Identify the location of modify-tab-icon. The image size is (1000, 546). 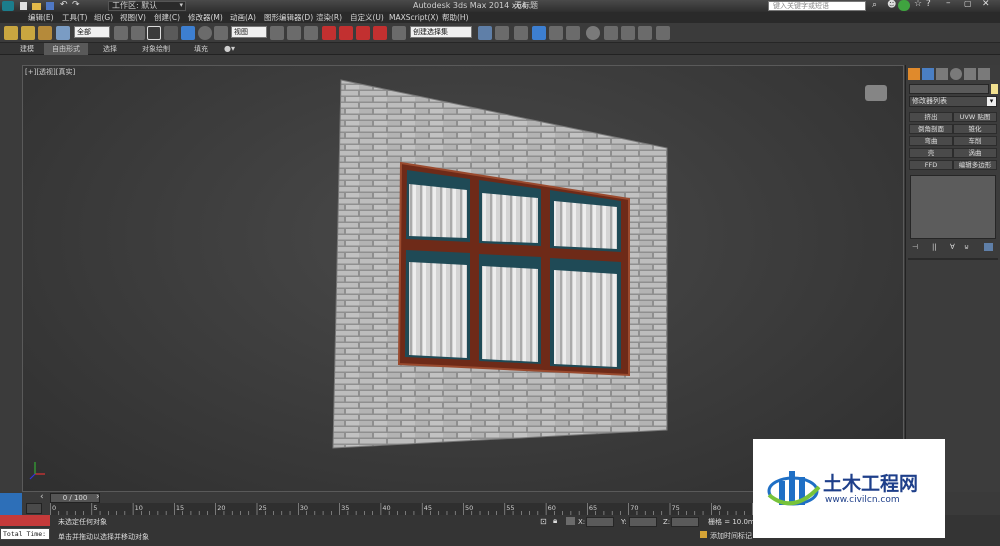
(928, 74).